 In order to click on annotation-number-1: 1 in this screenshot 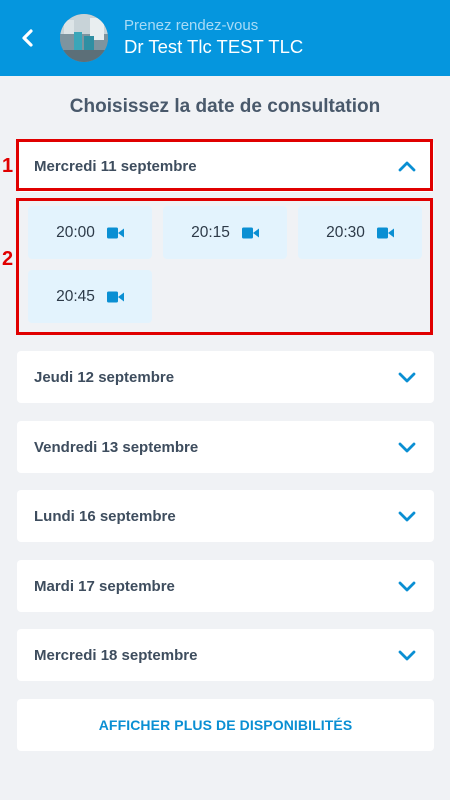, I will do `click(8, 166)`.